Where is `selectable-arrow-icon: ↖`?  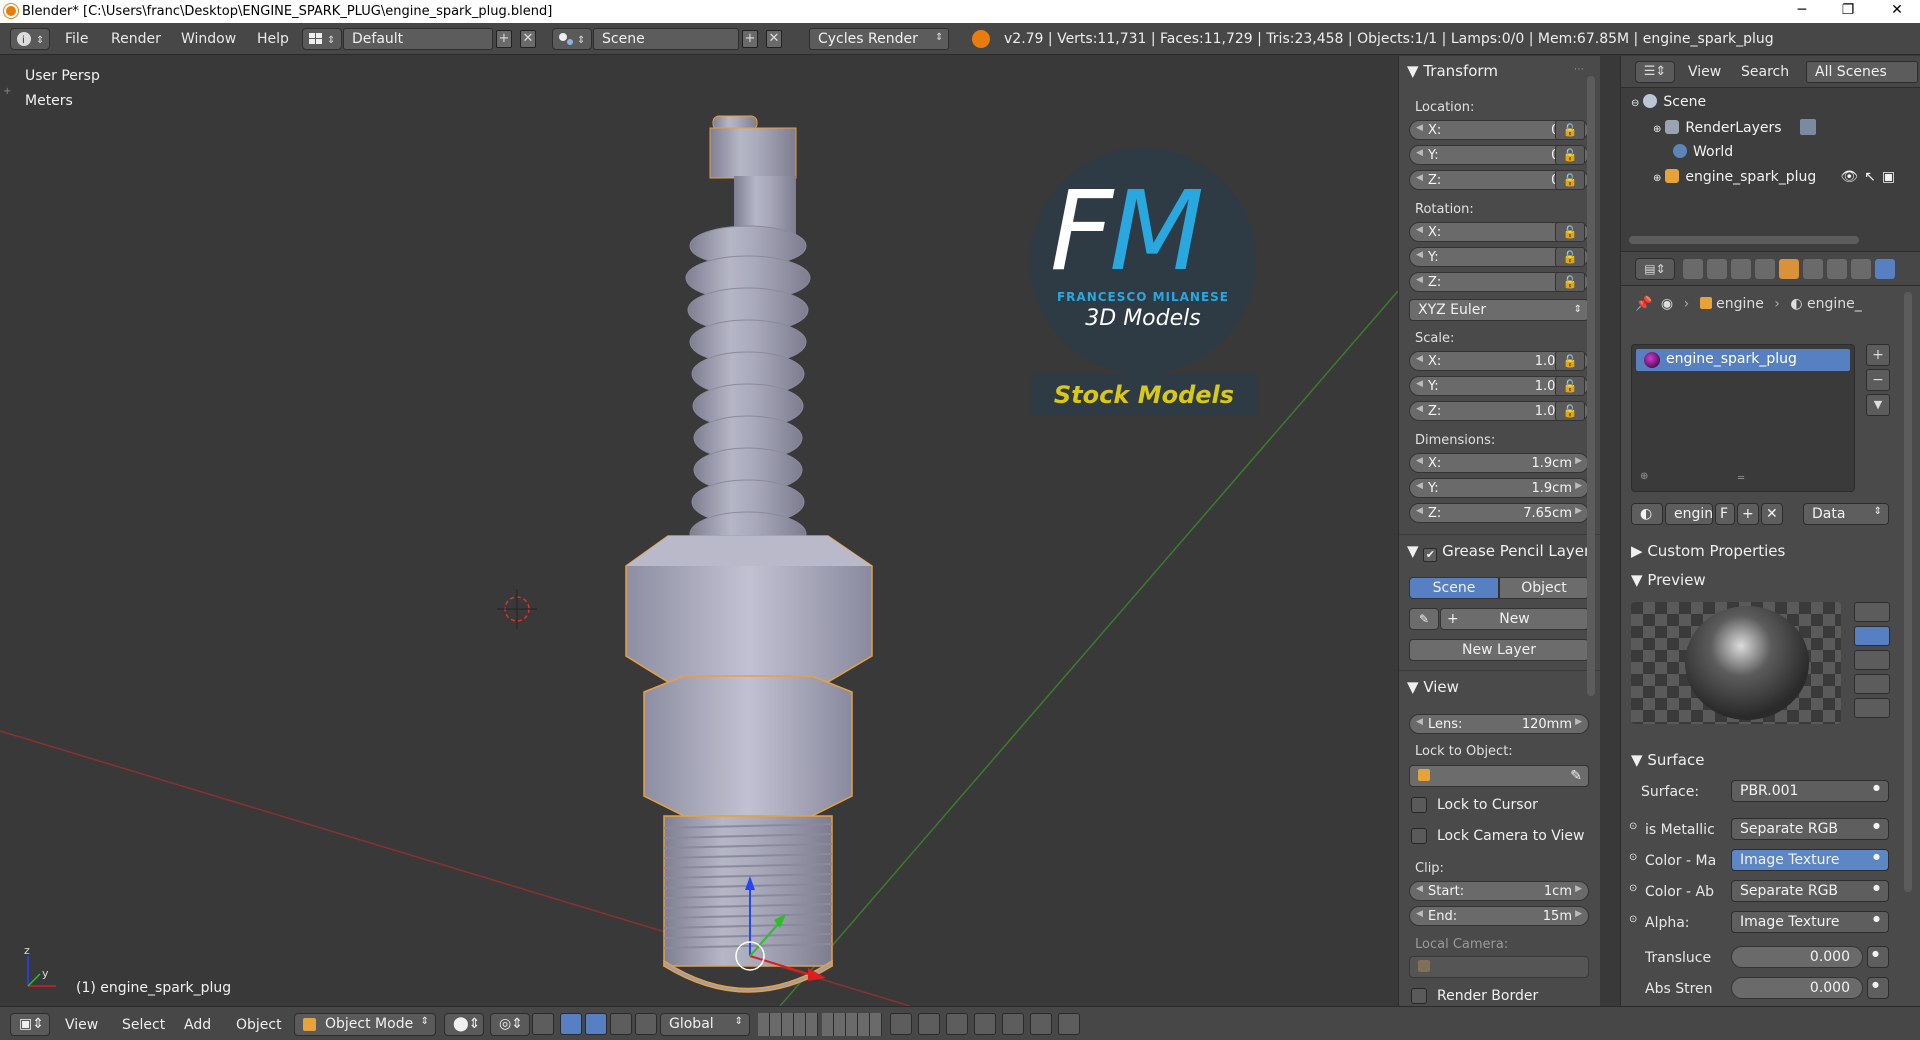 selectable-arrow-icon: ↖ is located at coordinates (1870, 177).